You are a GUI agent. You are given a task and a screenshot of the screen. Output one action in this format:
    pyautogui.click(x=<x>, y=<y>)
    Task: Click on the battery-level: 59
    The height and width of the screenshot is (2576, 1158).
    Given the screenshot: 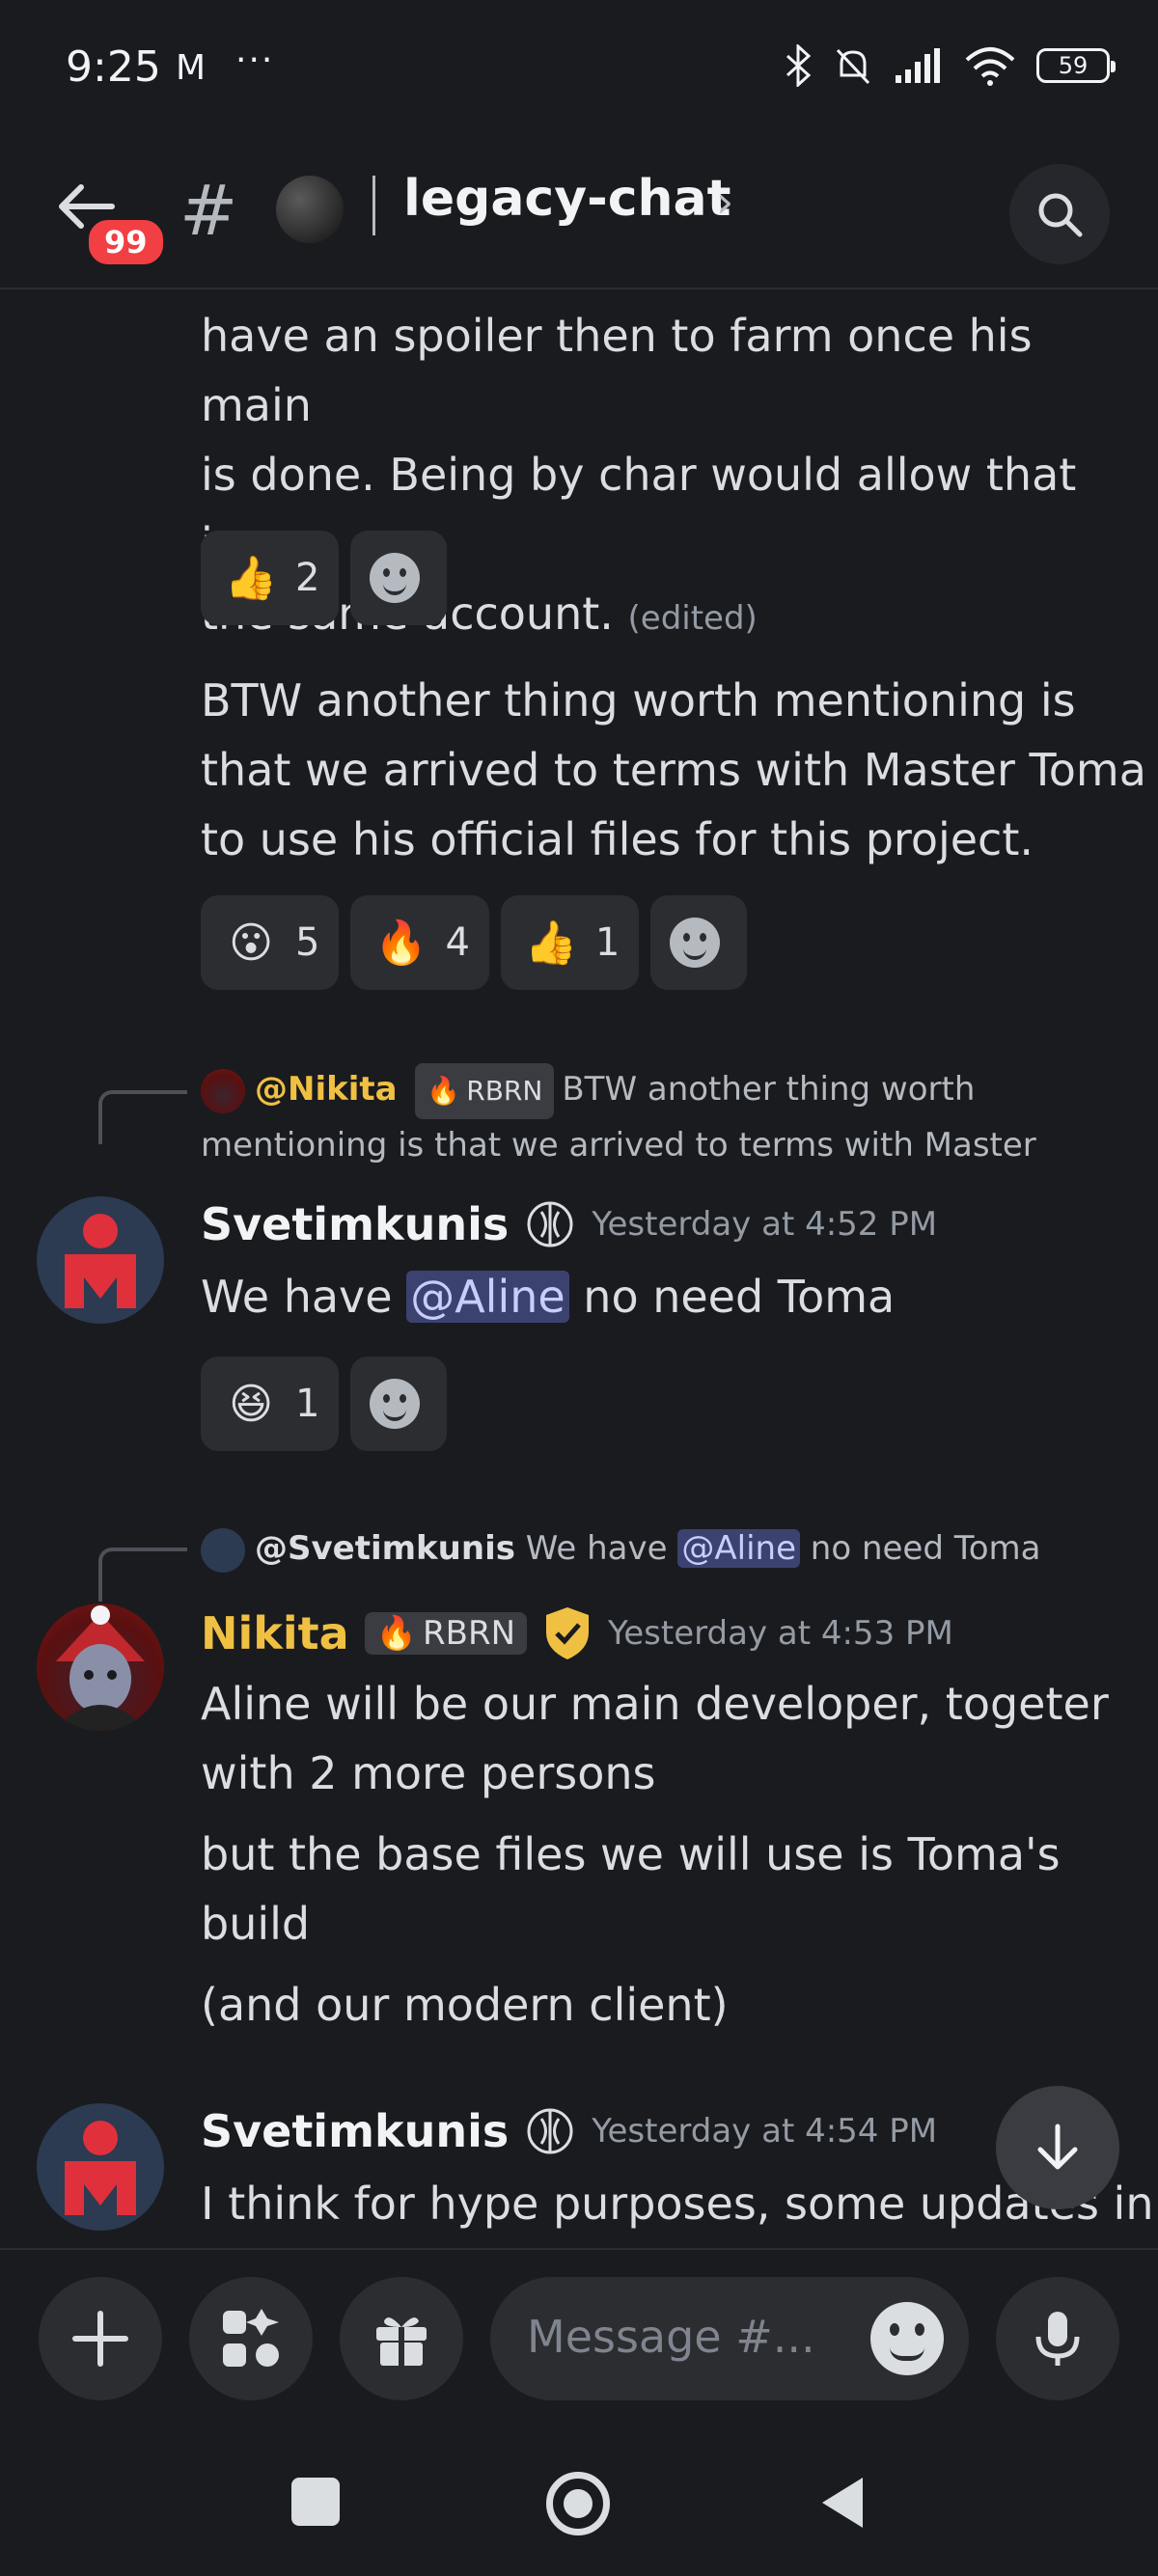 What is the action you would take?
    pyautogui.click(x=1073, y=65)
    